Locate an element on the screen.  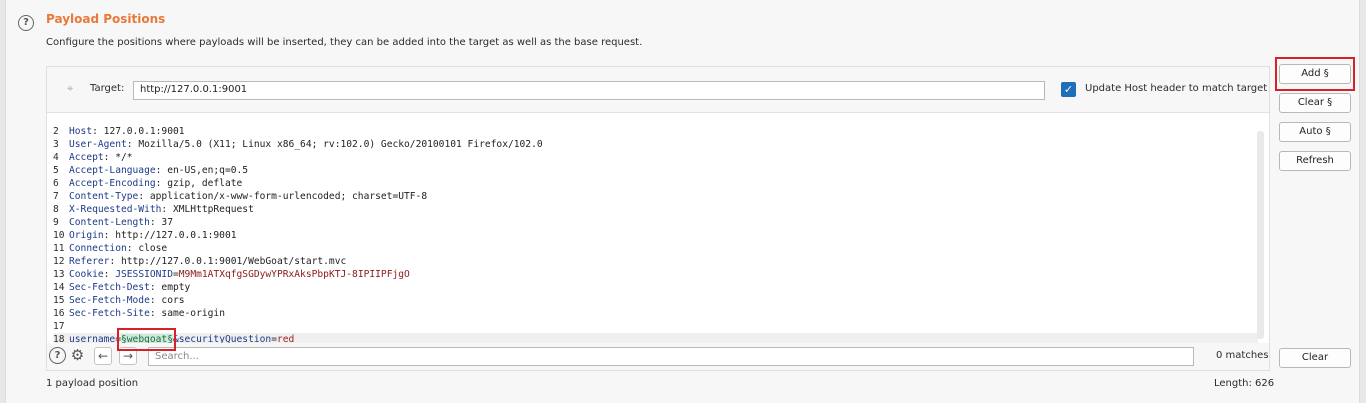
line-number: 2 is located at coordinates (56, 131).